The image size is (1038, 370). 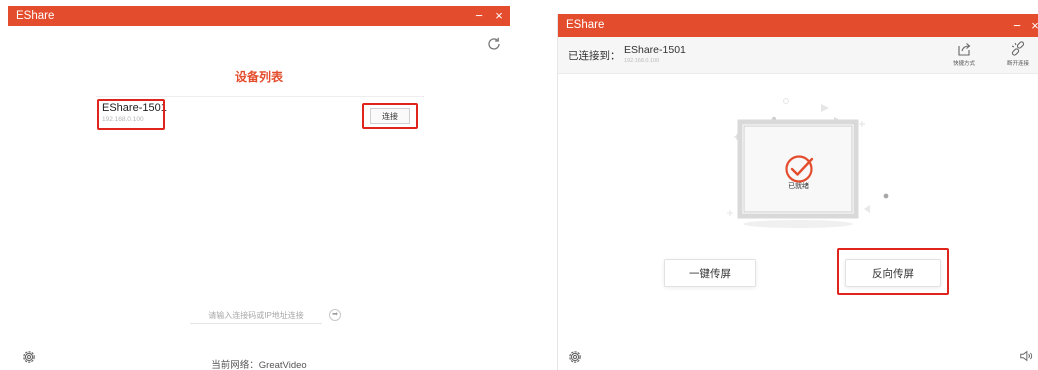 I want to click on share-icon, so click(x=964, y=49).